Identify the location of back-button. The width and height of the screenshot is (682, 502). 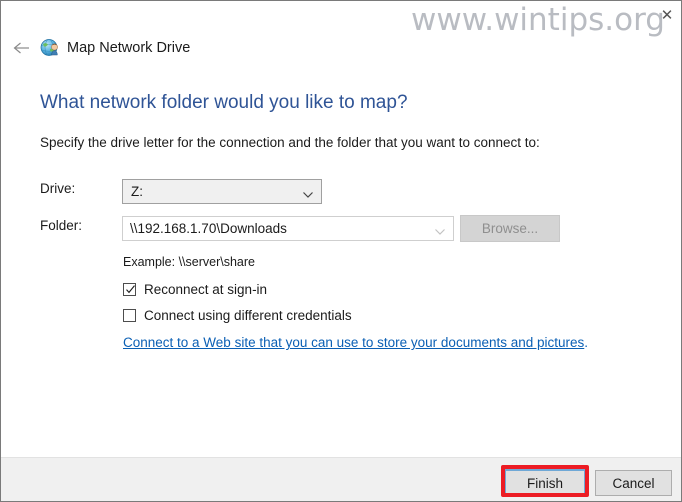
(22, 48).